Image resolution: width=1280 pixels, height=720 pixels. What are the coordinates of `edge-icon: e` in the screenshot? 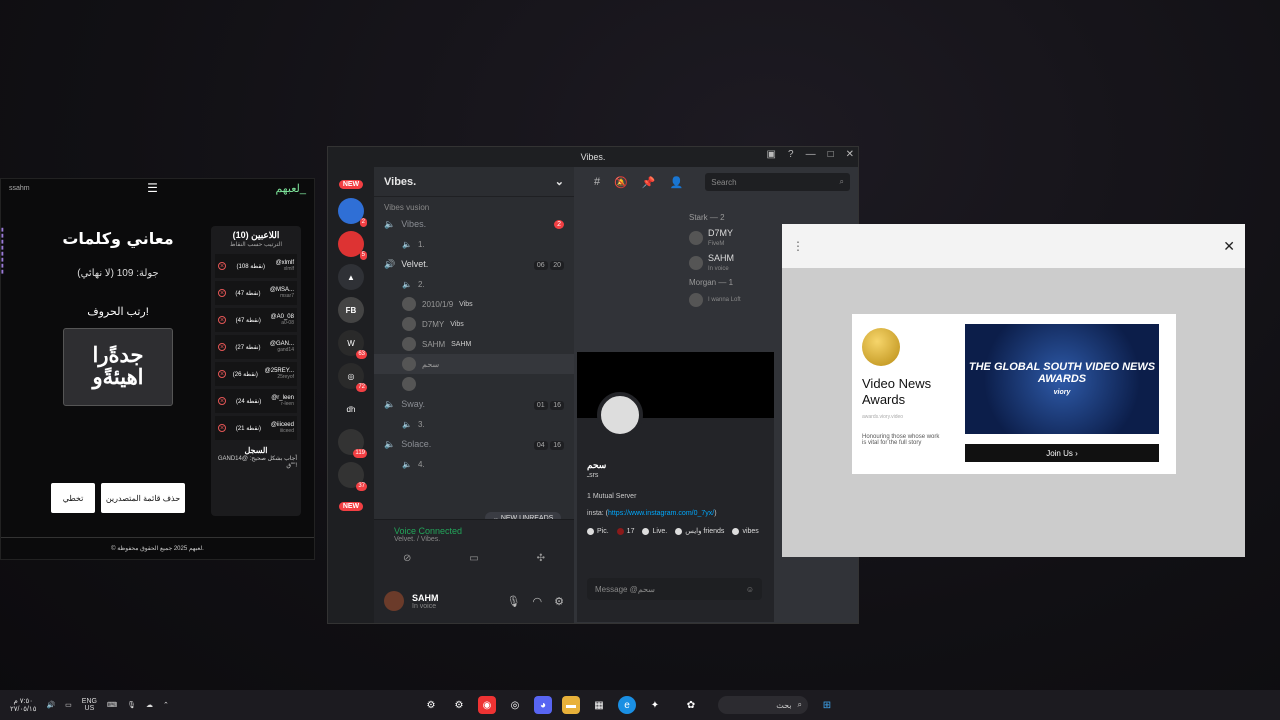 It's located at (627, 705).